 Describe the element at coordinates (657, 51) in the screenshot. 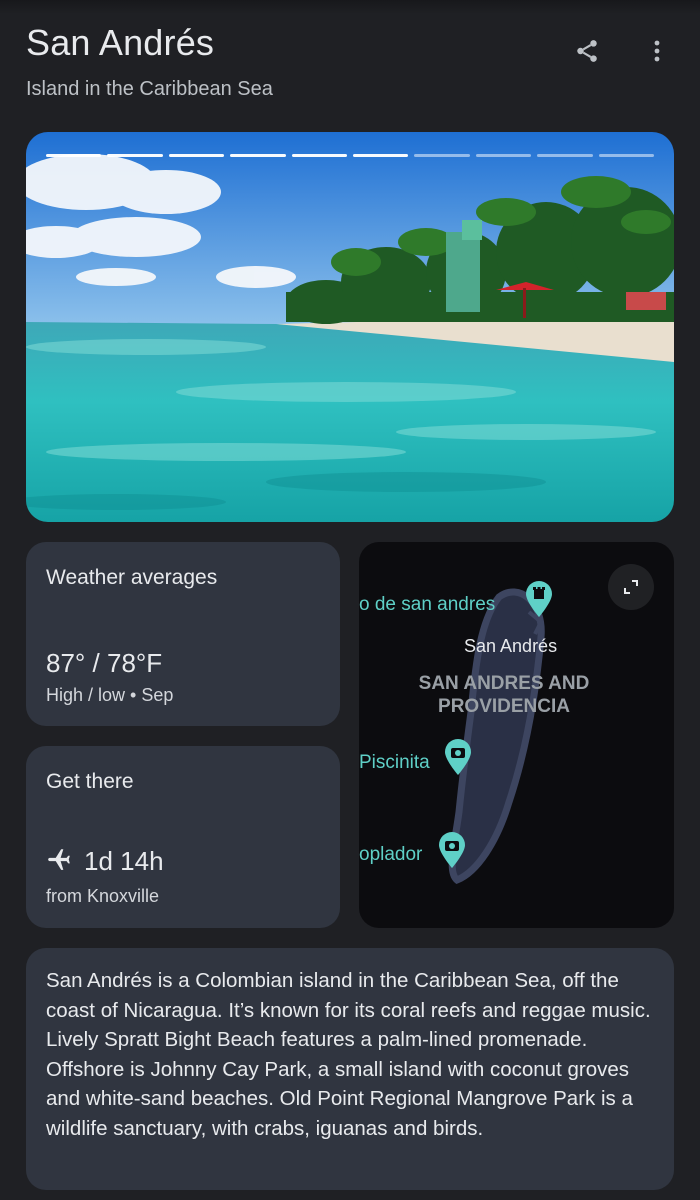

I see `more-vert-icon` at that location.